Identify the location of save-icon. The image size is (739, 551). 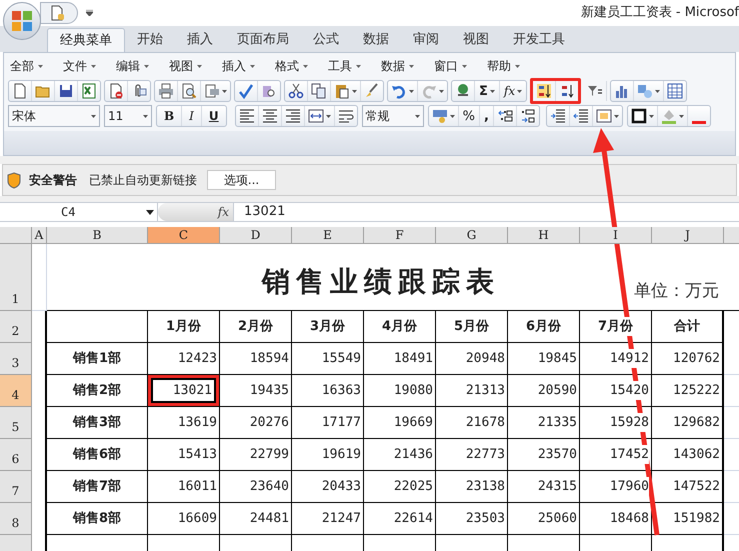
(66, 91).